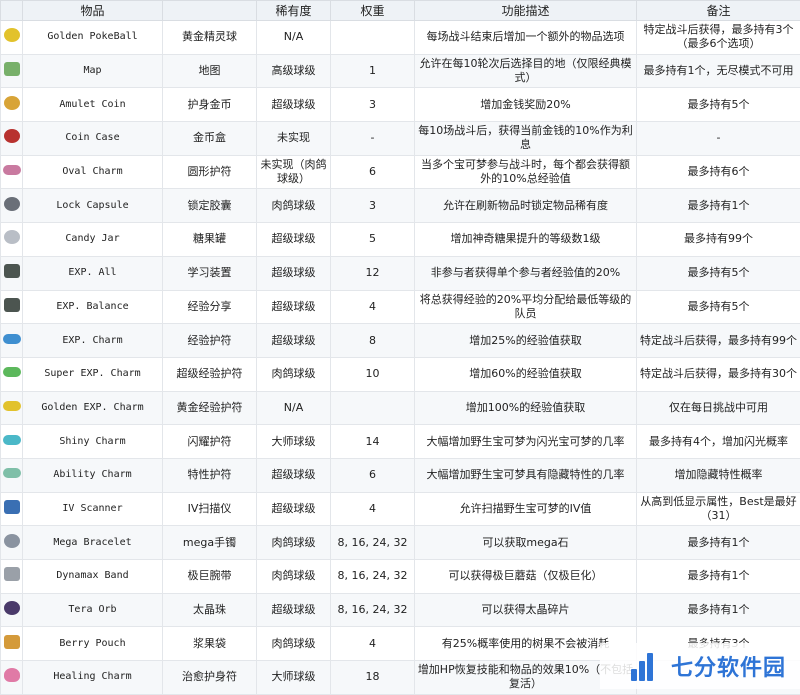 This screenshot has width=800, height=695. What do you see at coordinates (210, 678) in the screenshot?
I see `item-name-cn: 治愈护身符` at bounding box center [210, 678].